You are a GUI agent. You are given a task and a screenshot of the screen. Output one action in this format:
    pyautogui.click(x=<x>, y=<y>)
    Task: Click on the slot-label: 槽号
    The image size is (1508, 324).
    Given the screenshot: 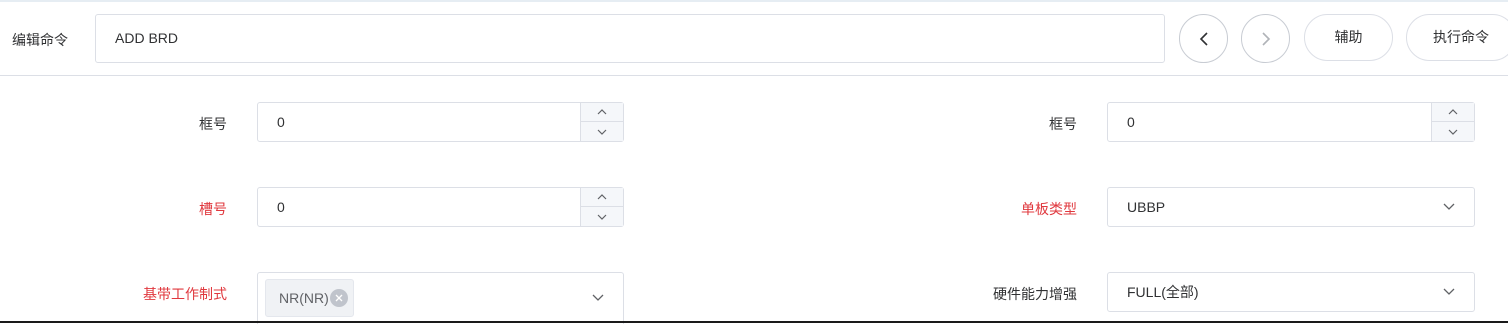 What is the action you would take?
    pyautogui.click(x=213, y=209)
    